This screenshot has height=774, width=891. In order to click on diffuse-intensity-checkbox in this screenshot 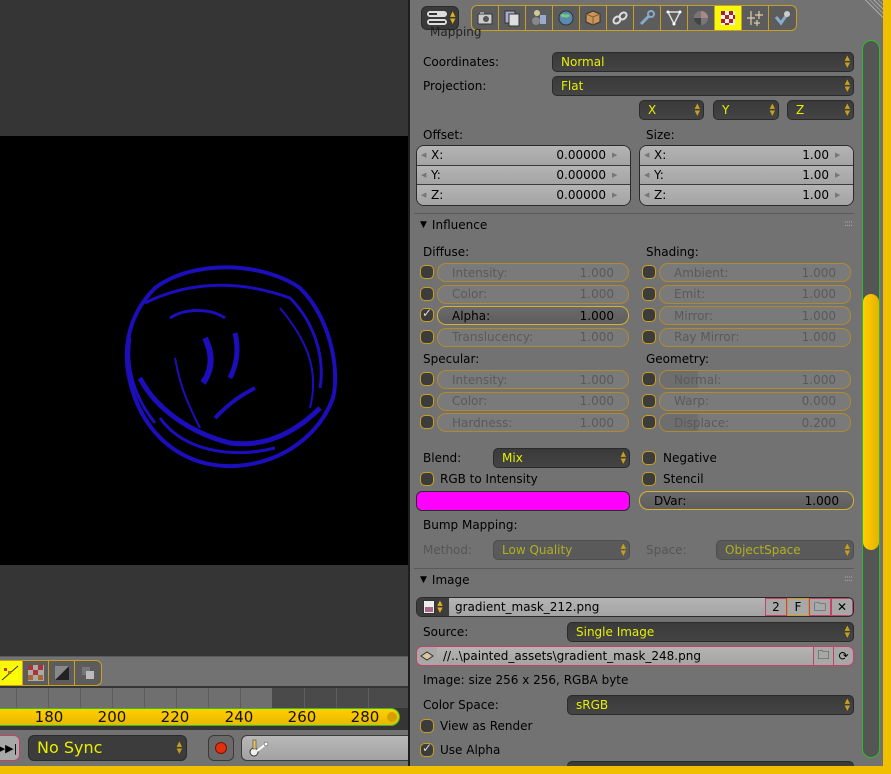, I will do `click(427, 272)`.